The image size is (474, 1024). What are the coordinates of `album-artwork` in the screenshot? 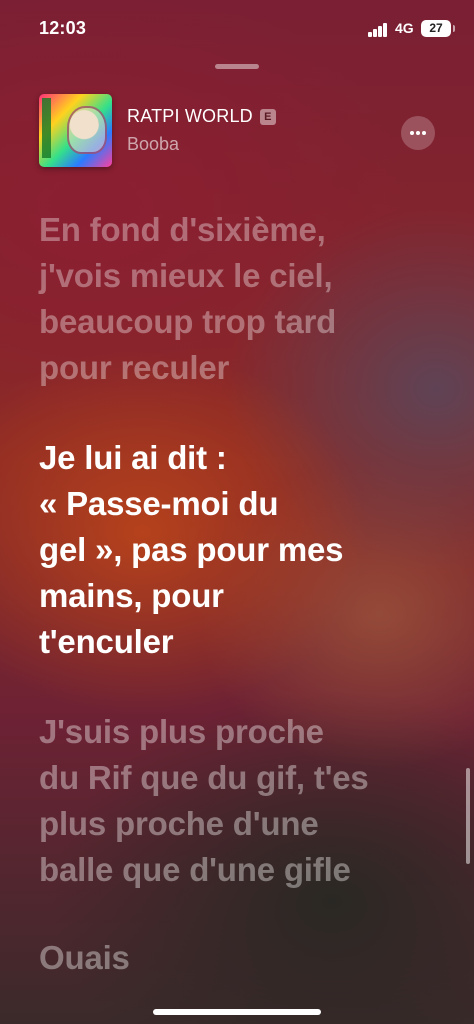 It's located at (75, 130).